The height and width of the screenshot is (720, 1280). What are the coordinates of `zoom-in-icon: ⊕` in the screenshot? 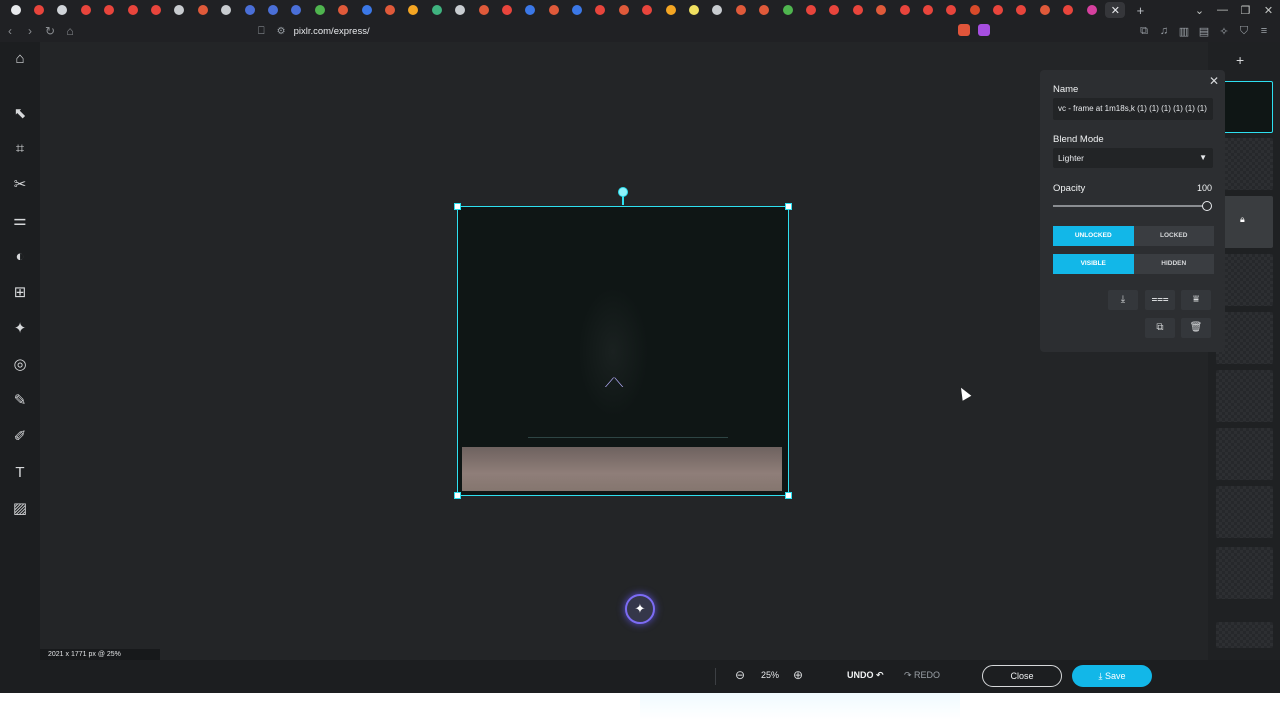 It's located at (798, 675).